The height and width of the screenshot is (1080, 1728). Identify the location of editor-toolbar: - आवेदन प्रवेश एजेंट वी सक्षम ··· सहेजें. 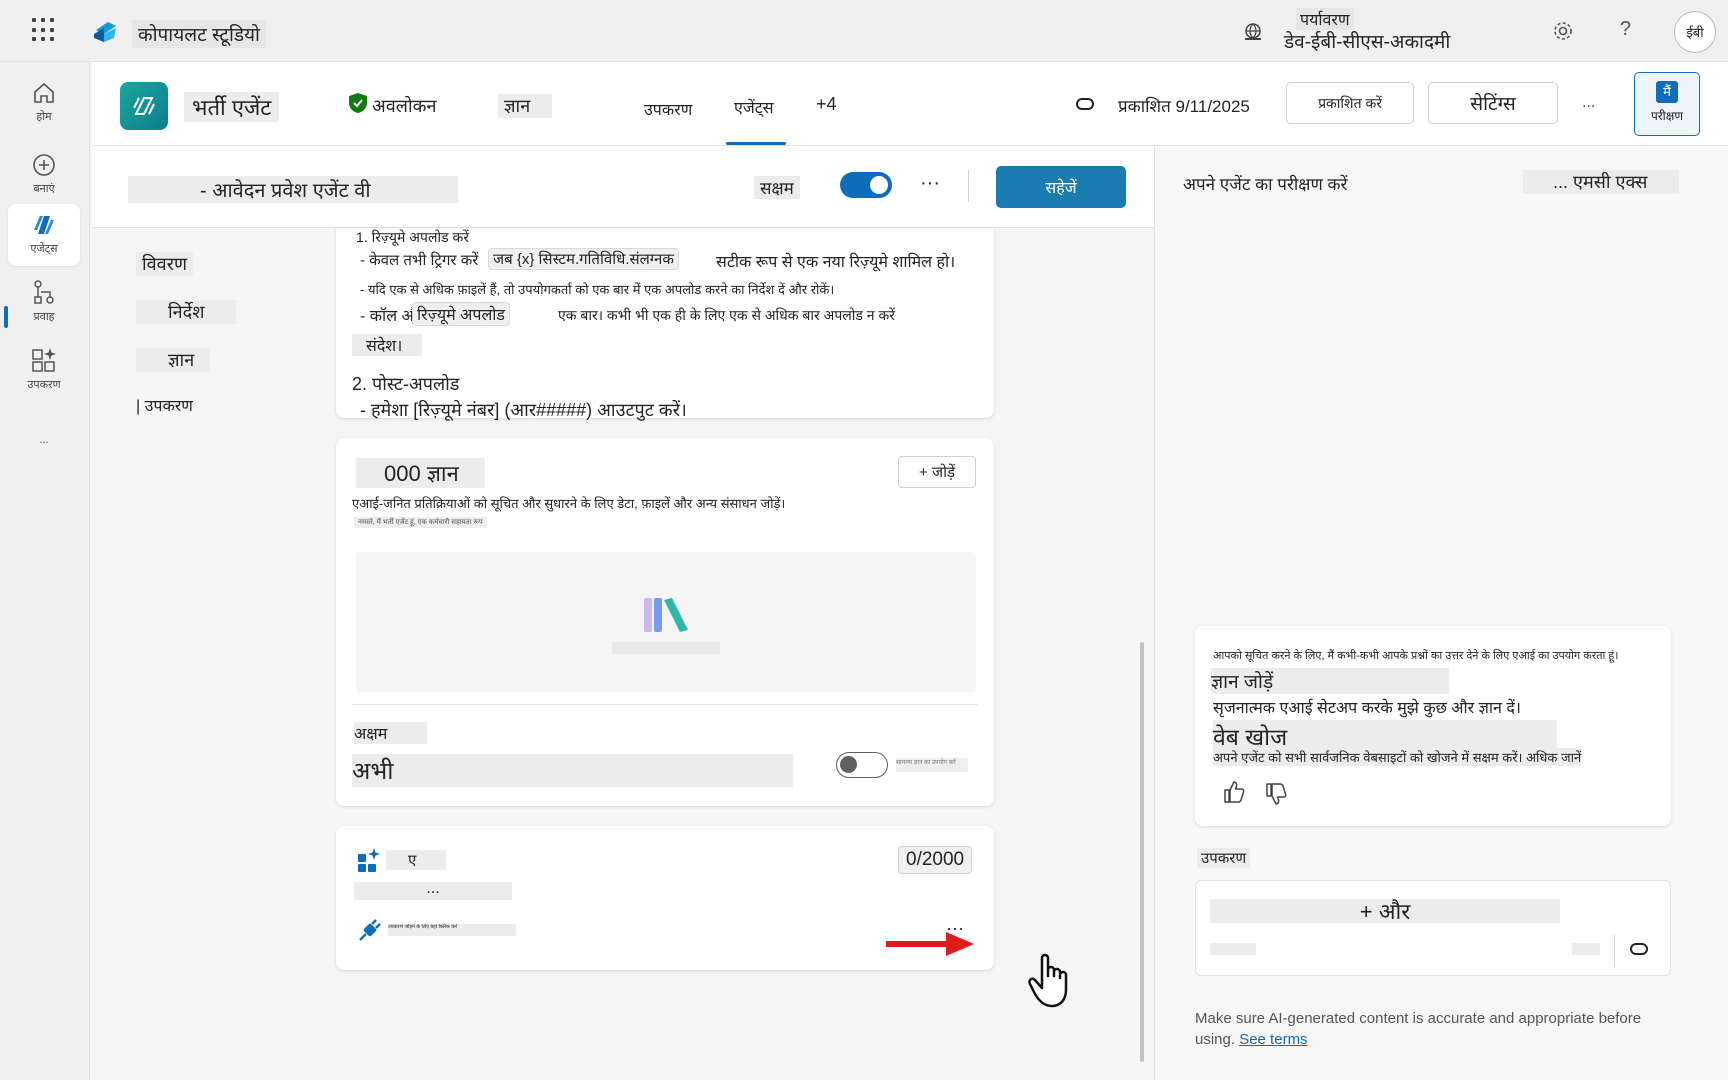
(623, 187).